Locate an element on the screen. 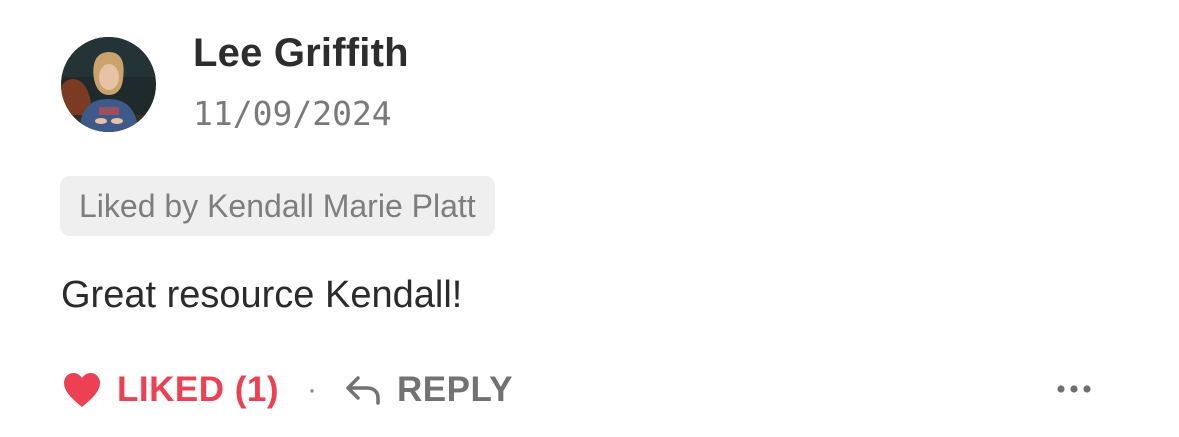 Image resolution: width=1179 pixels, height=437 pixels. comment-date: 11/09/2024 is located at coordinates (292, 113).